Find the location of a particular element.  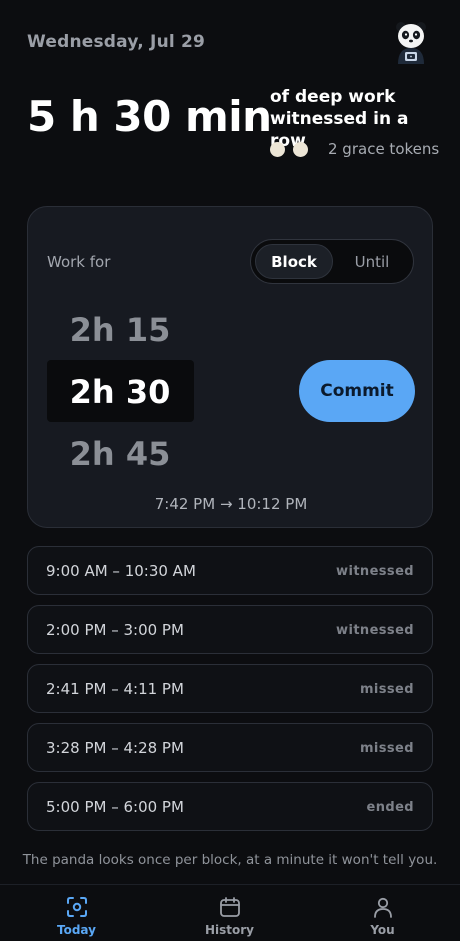

calendar-icon is located at coordinates (229, 907).